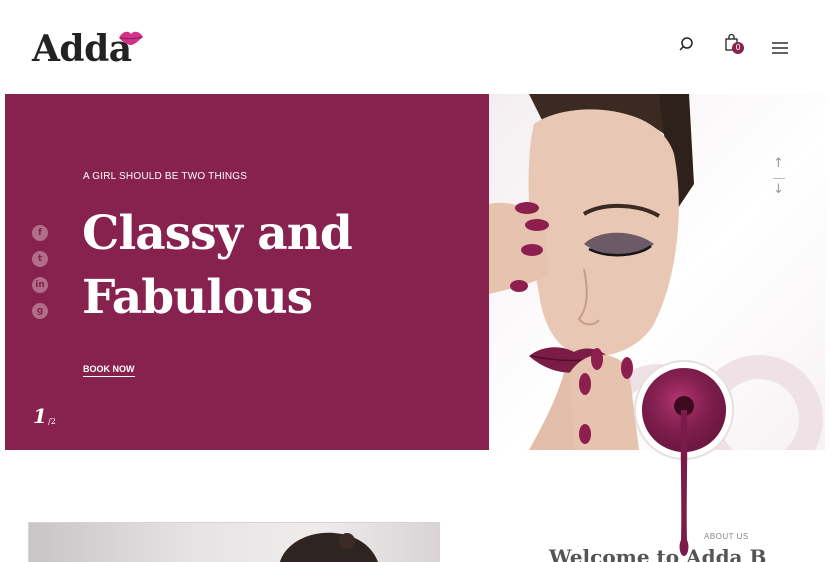 Image resolution: width=830 pixels, height=562 pixels. What do you see at coordinates (197, 297) in the screenshot?
I see `hero-headline-line2: Fabulous` at bounding box center [197, 297].